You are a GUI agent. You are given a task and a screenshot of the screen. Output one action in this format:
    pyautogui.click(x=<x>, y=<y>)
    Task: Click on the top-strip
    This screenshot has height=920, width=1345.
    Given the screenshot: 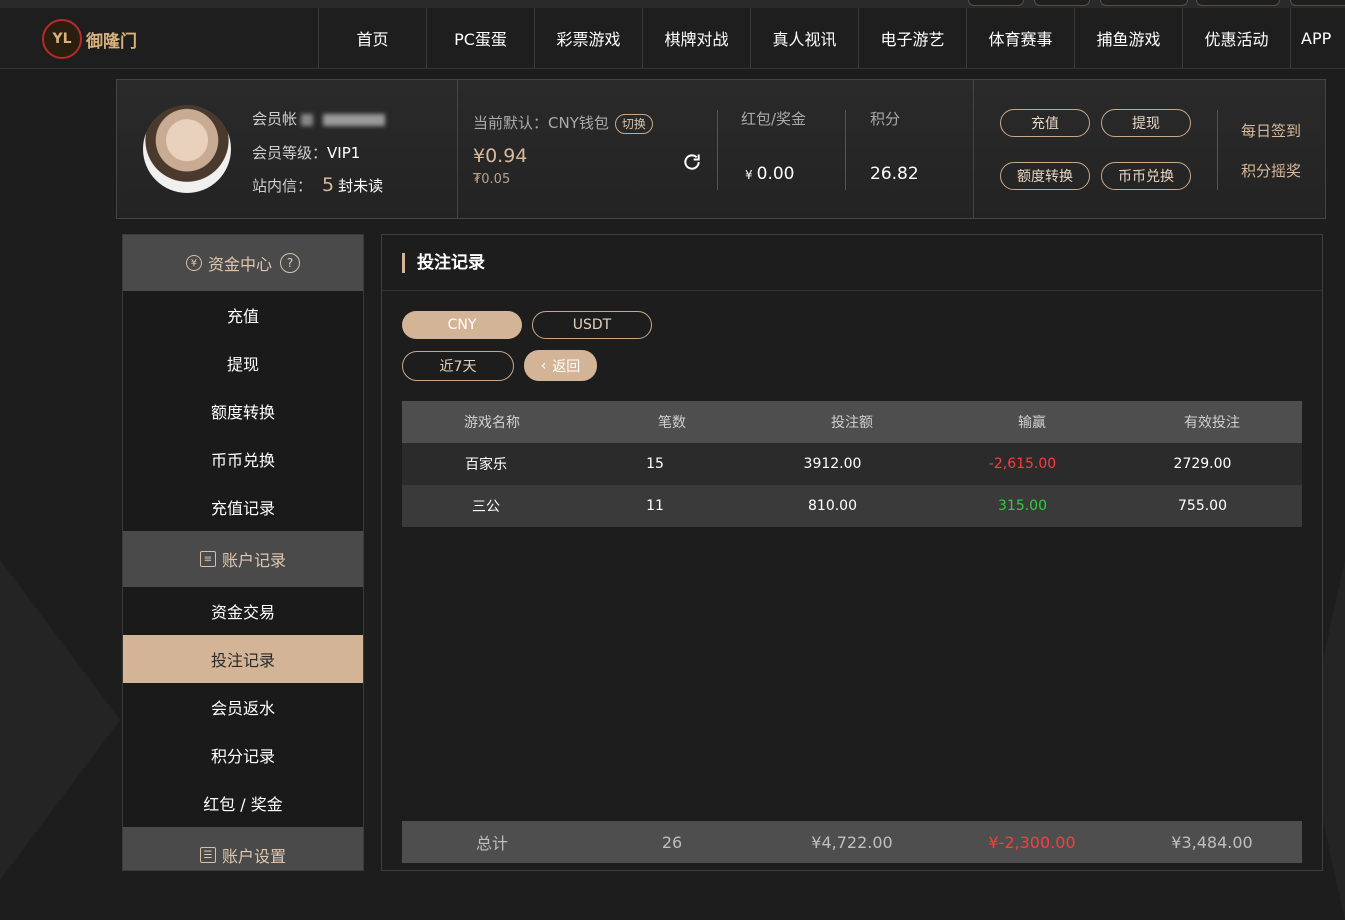 What is the action you would take?
    pyautogui.click(x=672, y=4)
    